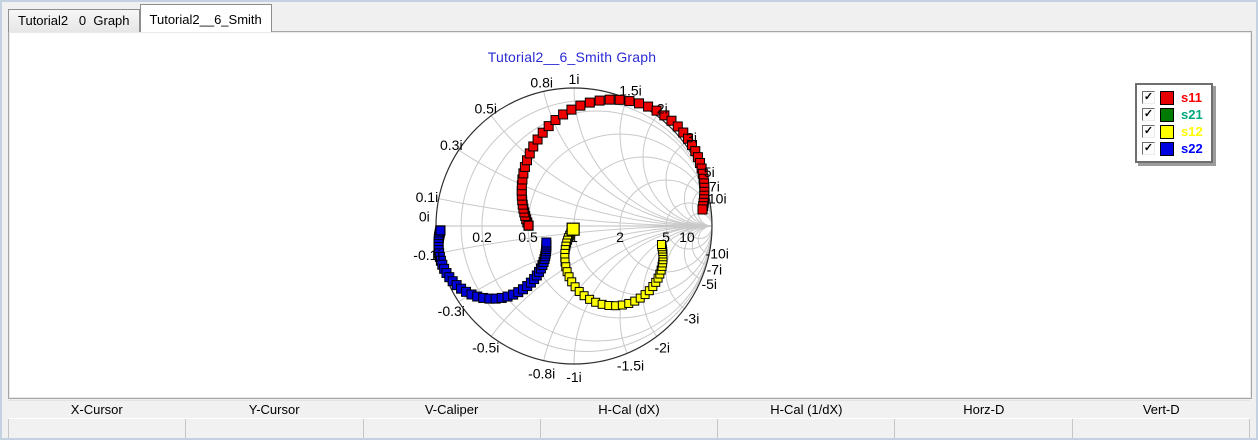 Image resolution: width=1258 pixels, height=440 pixels. I want to click on reactance-label--7i: -7i, so click(715, 269).